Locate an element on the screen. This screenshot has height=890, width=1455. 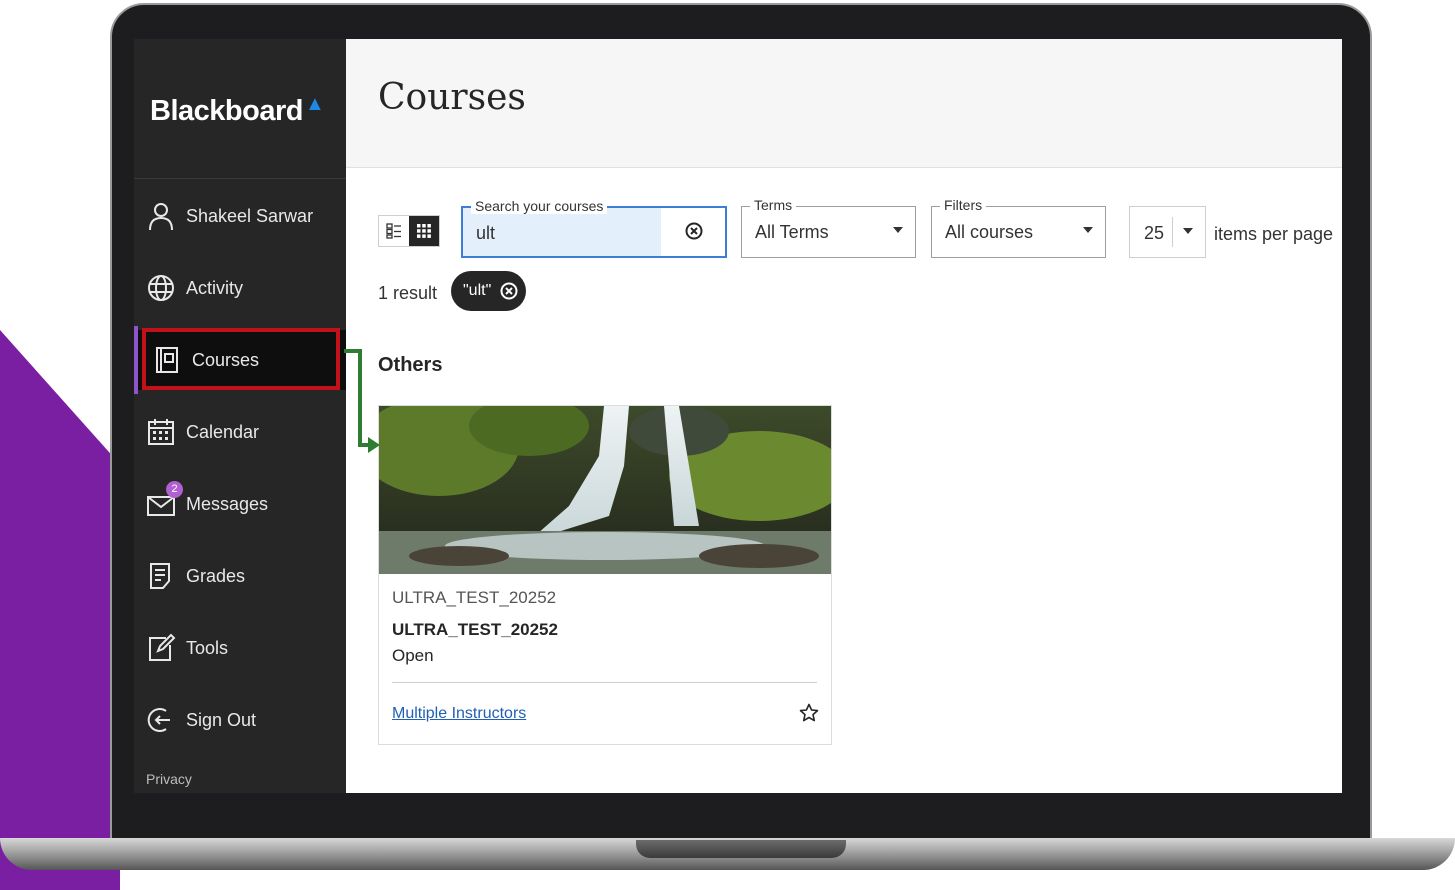
search-label: Search your courses is located at coordinates (539, 206).